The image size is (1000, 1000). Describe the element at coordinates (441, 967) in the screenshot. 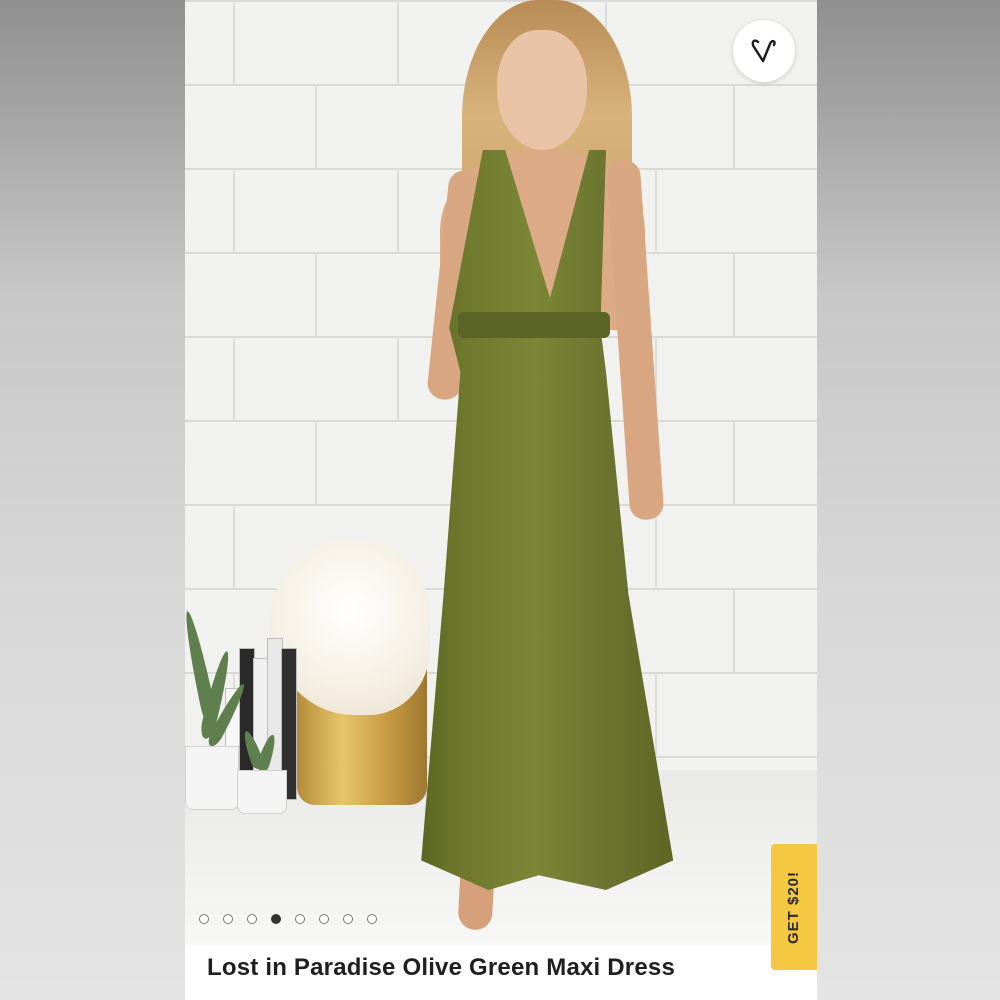

I see `listing-title: Lost in Paradise Olive Green Maxi Dress` at that location.